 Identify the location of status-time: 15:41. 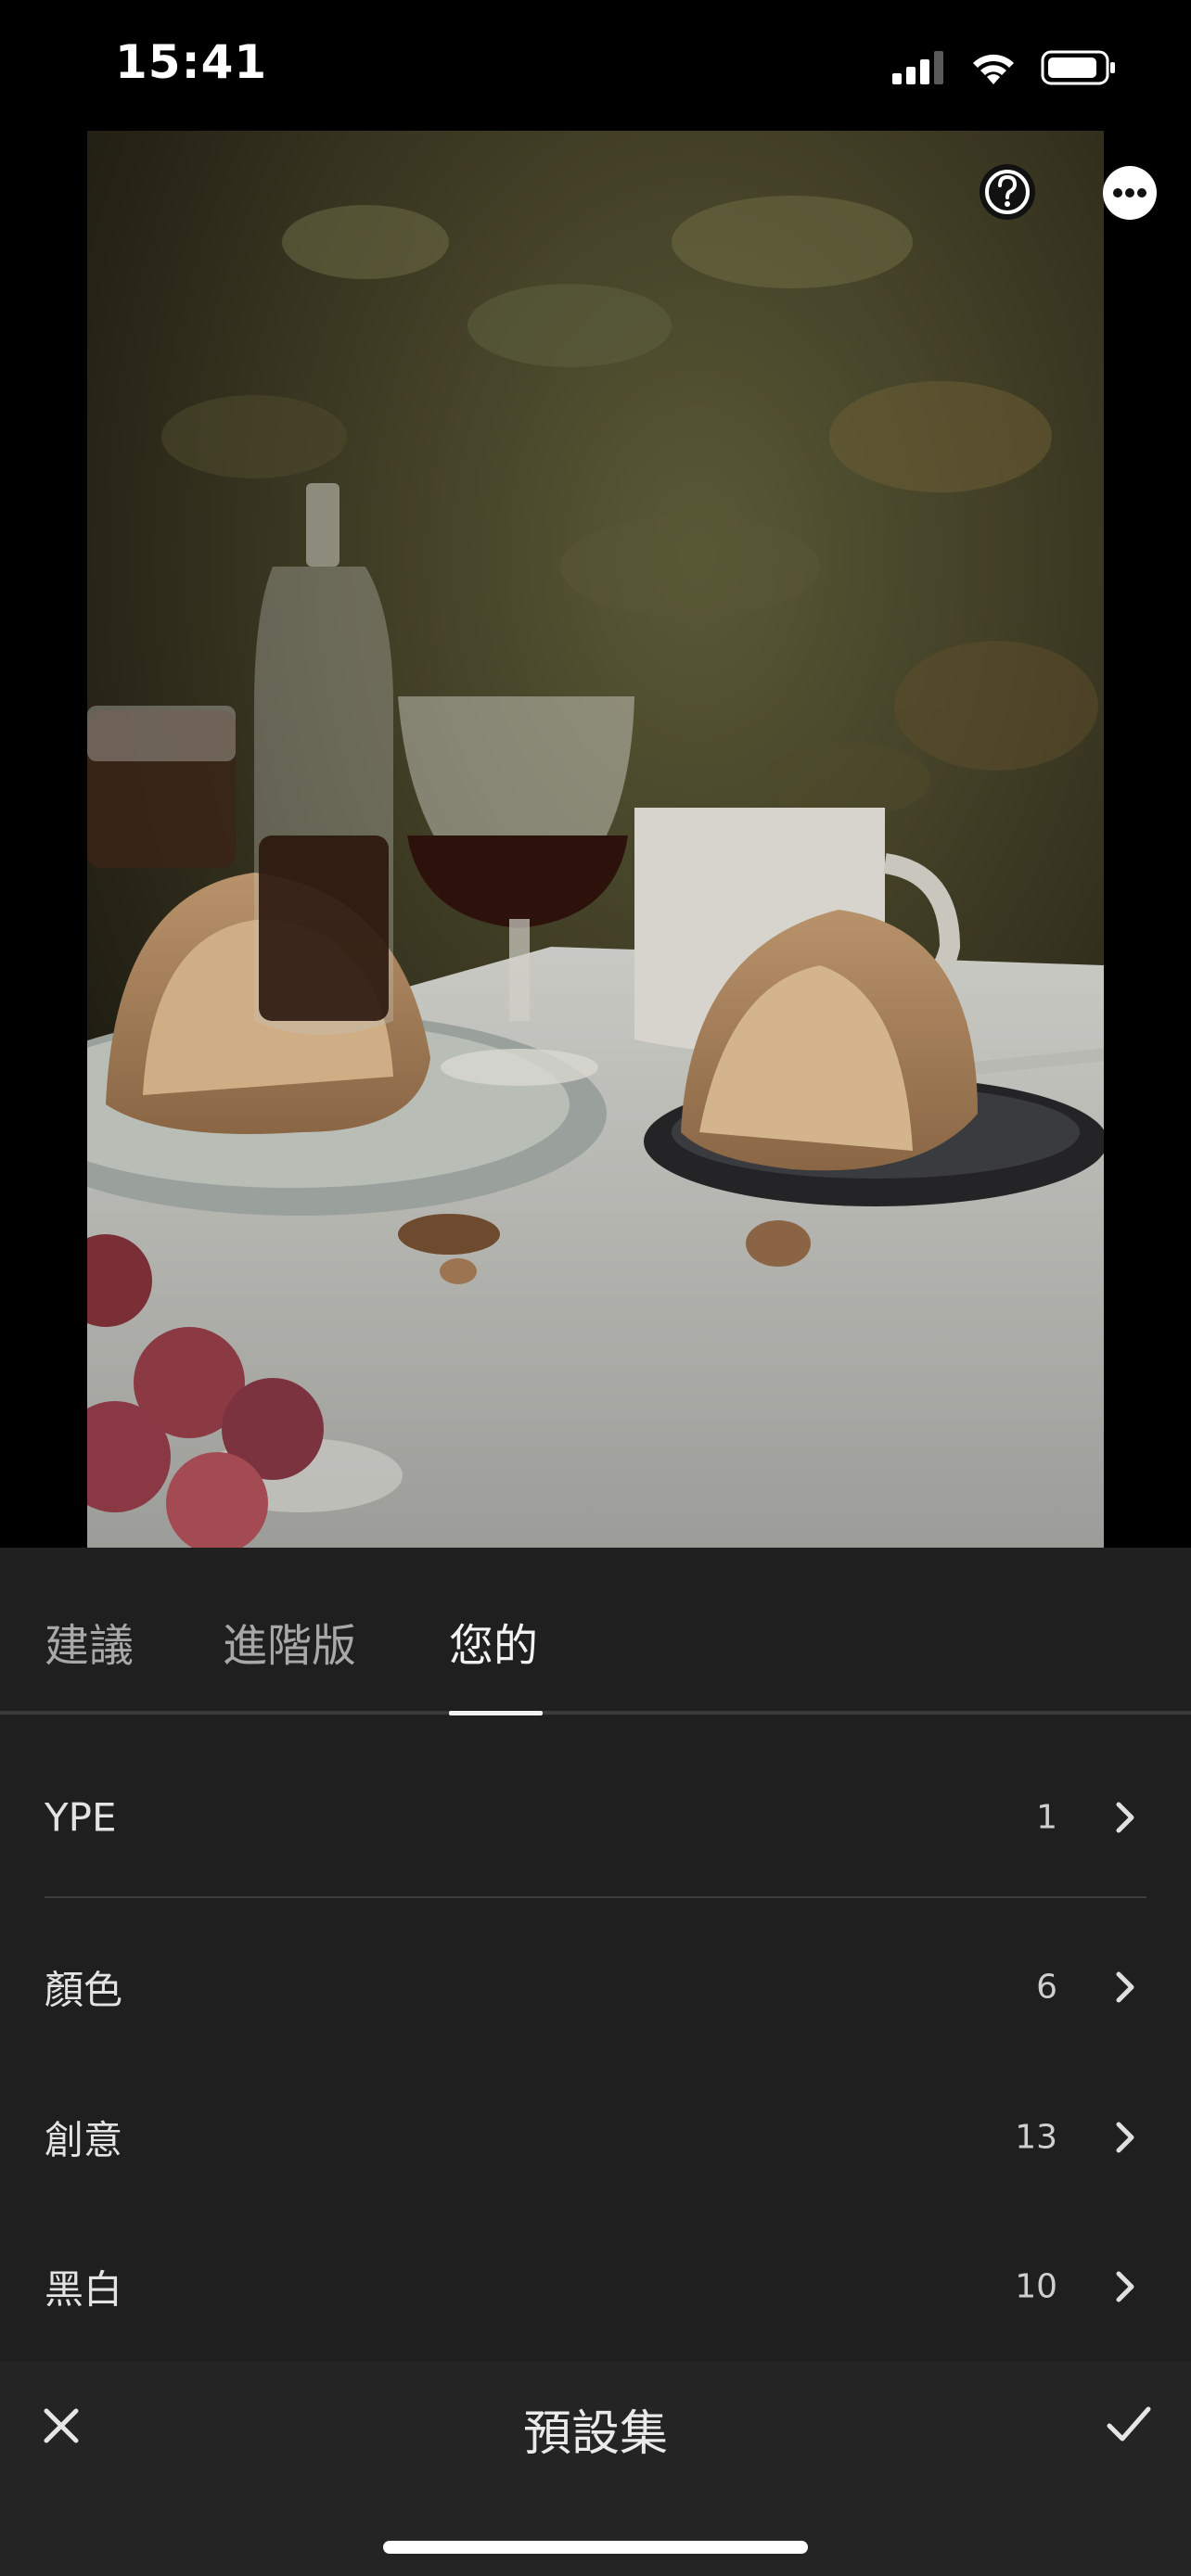
(191, 62).